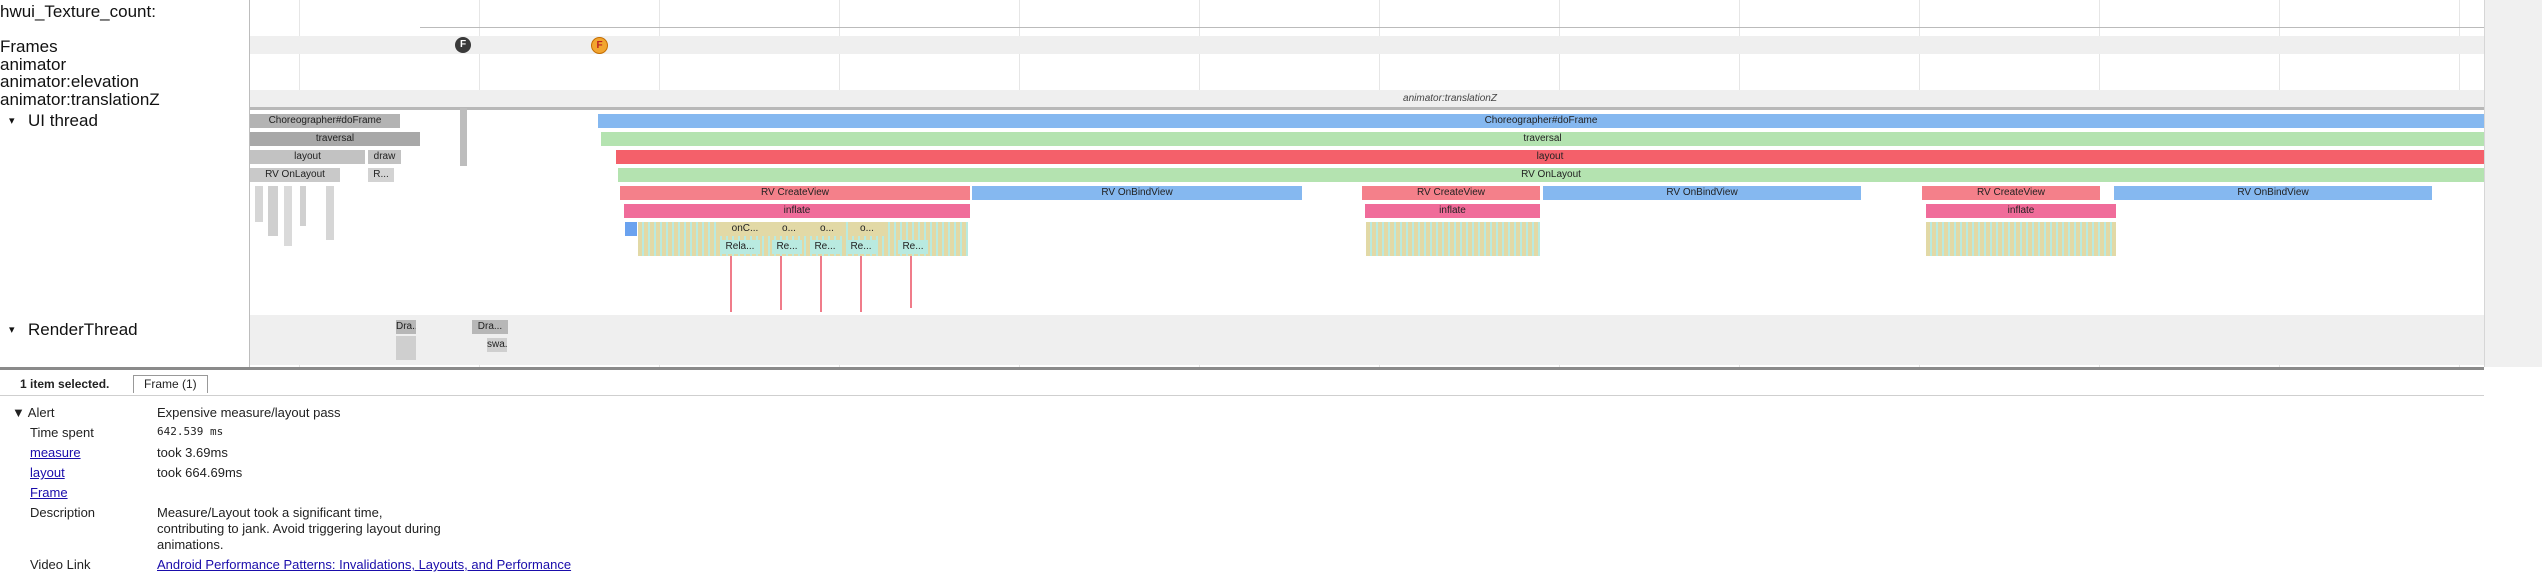  What do you see at coordinates (1452, 27) in the screenshot?
I see `hwui-counter-line` at bounding box center [1452, 27].